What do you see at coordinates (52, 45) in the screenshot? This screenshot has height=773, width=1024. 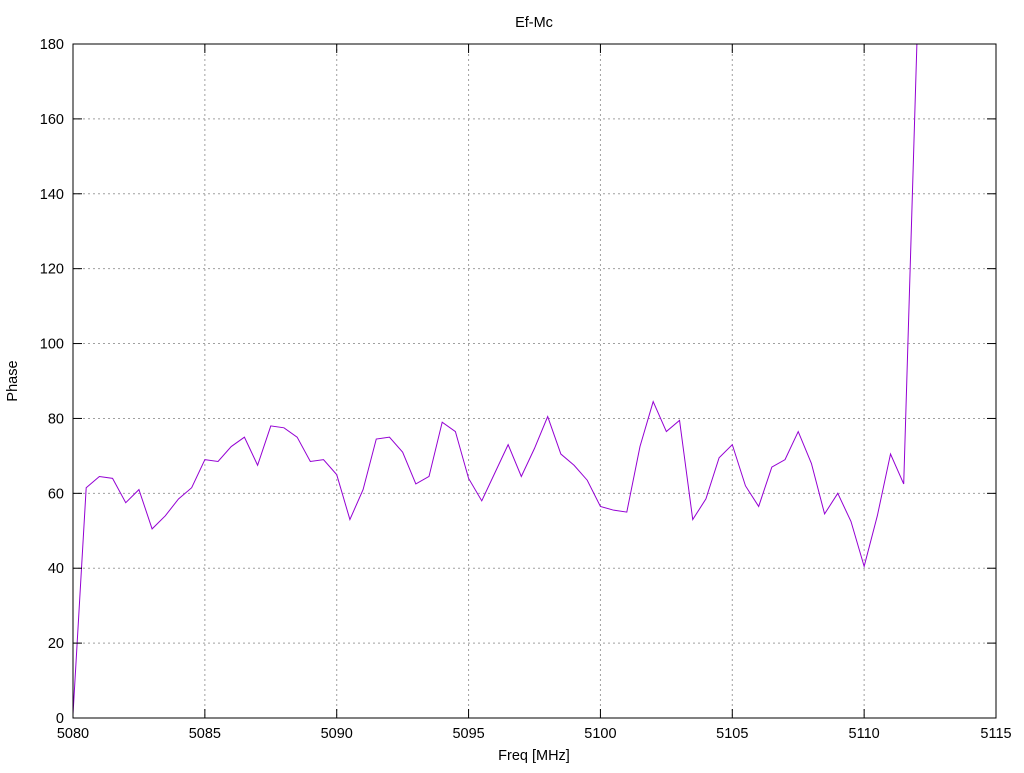 I see `y-tick-label: 180` at bounding box center [52, 45].